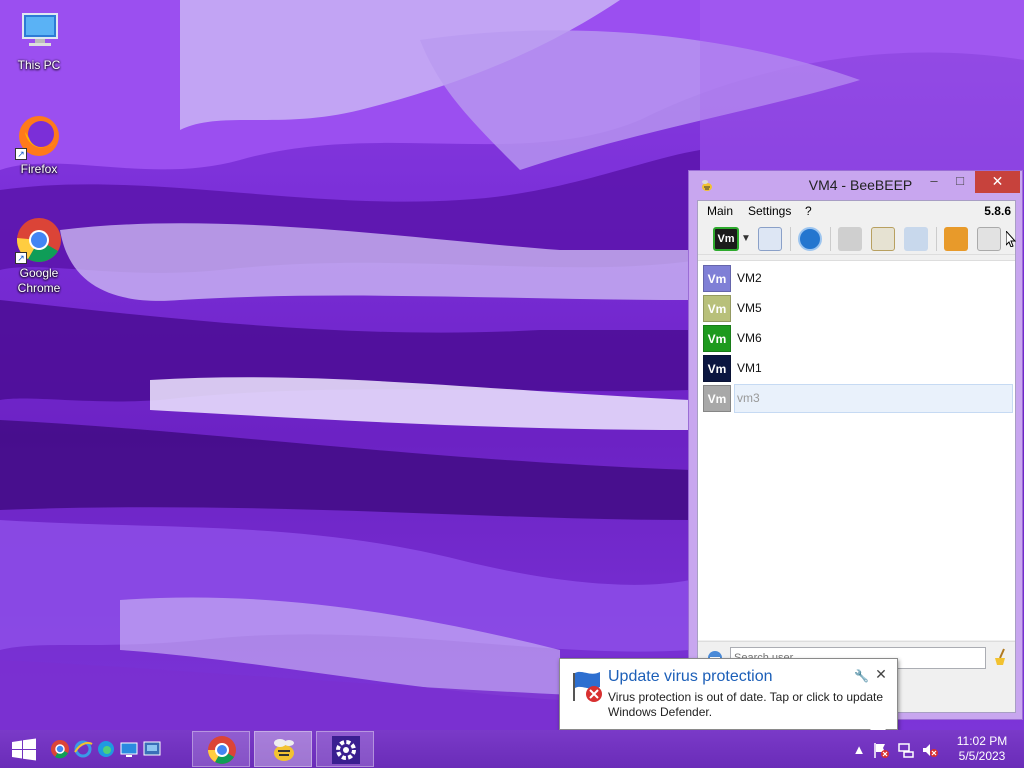 The image size is (1024, 768). I want to click on trash-icon, so click(989, 239).